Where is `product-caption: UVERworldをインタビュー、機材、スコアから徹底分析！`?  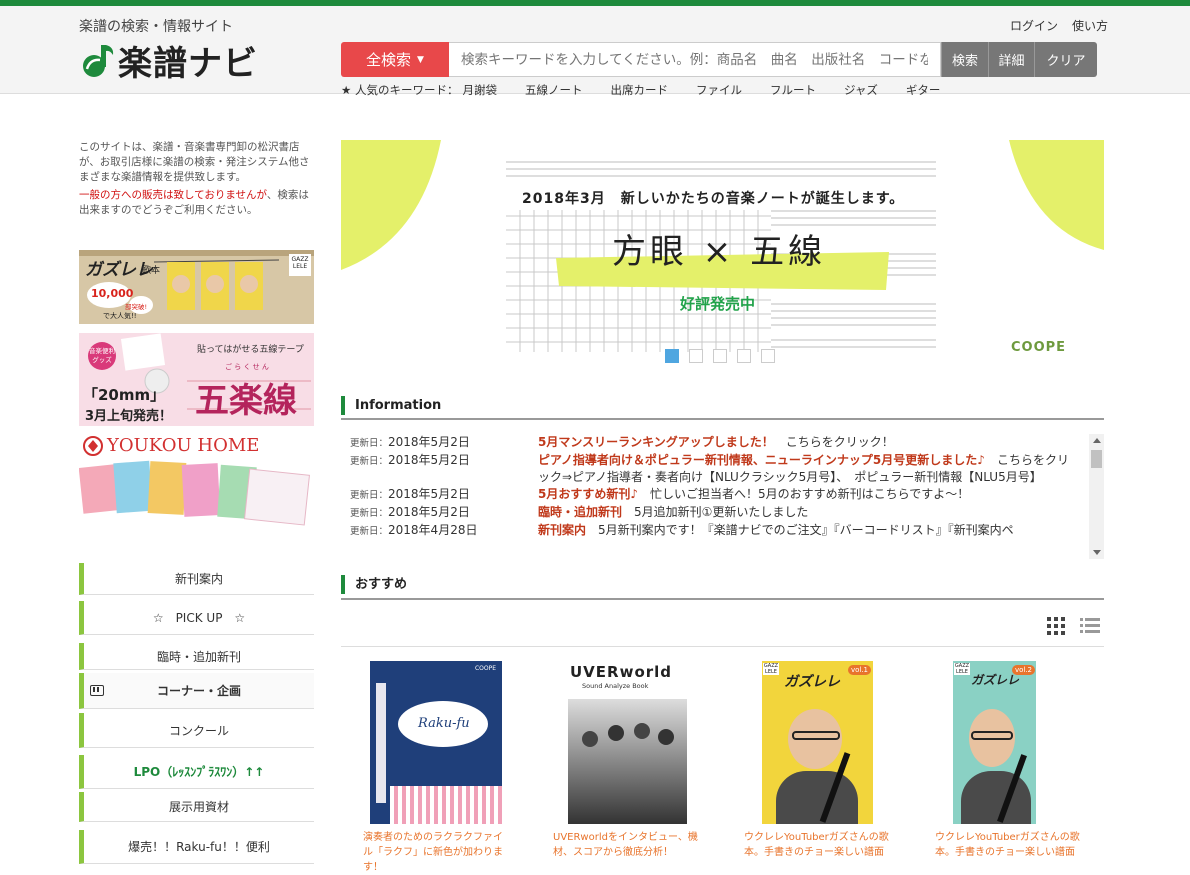 product-caption: UVERworldをインタビュー、機材、スコアから徹底分析！ is located at coordinates (628, 845).